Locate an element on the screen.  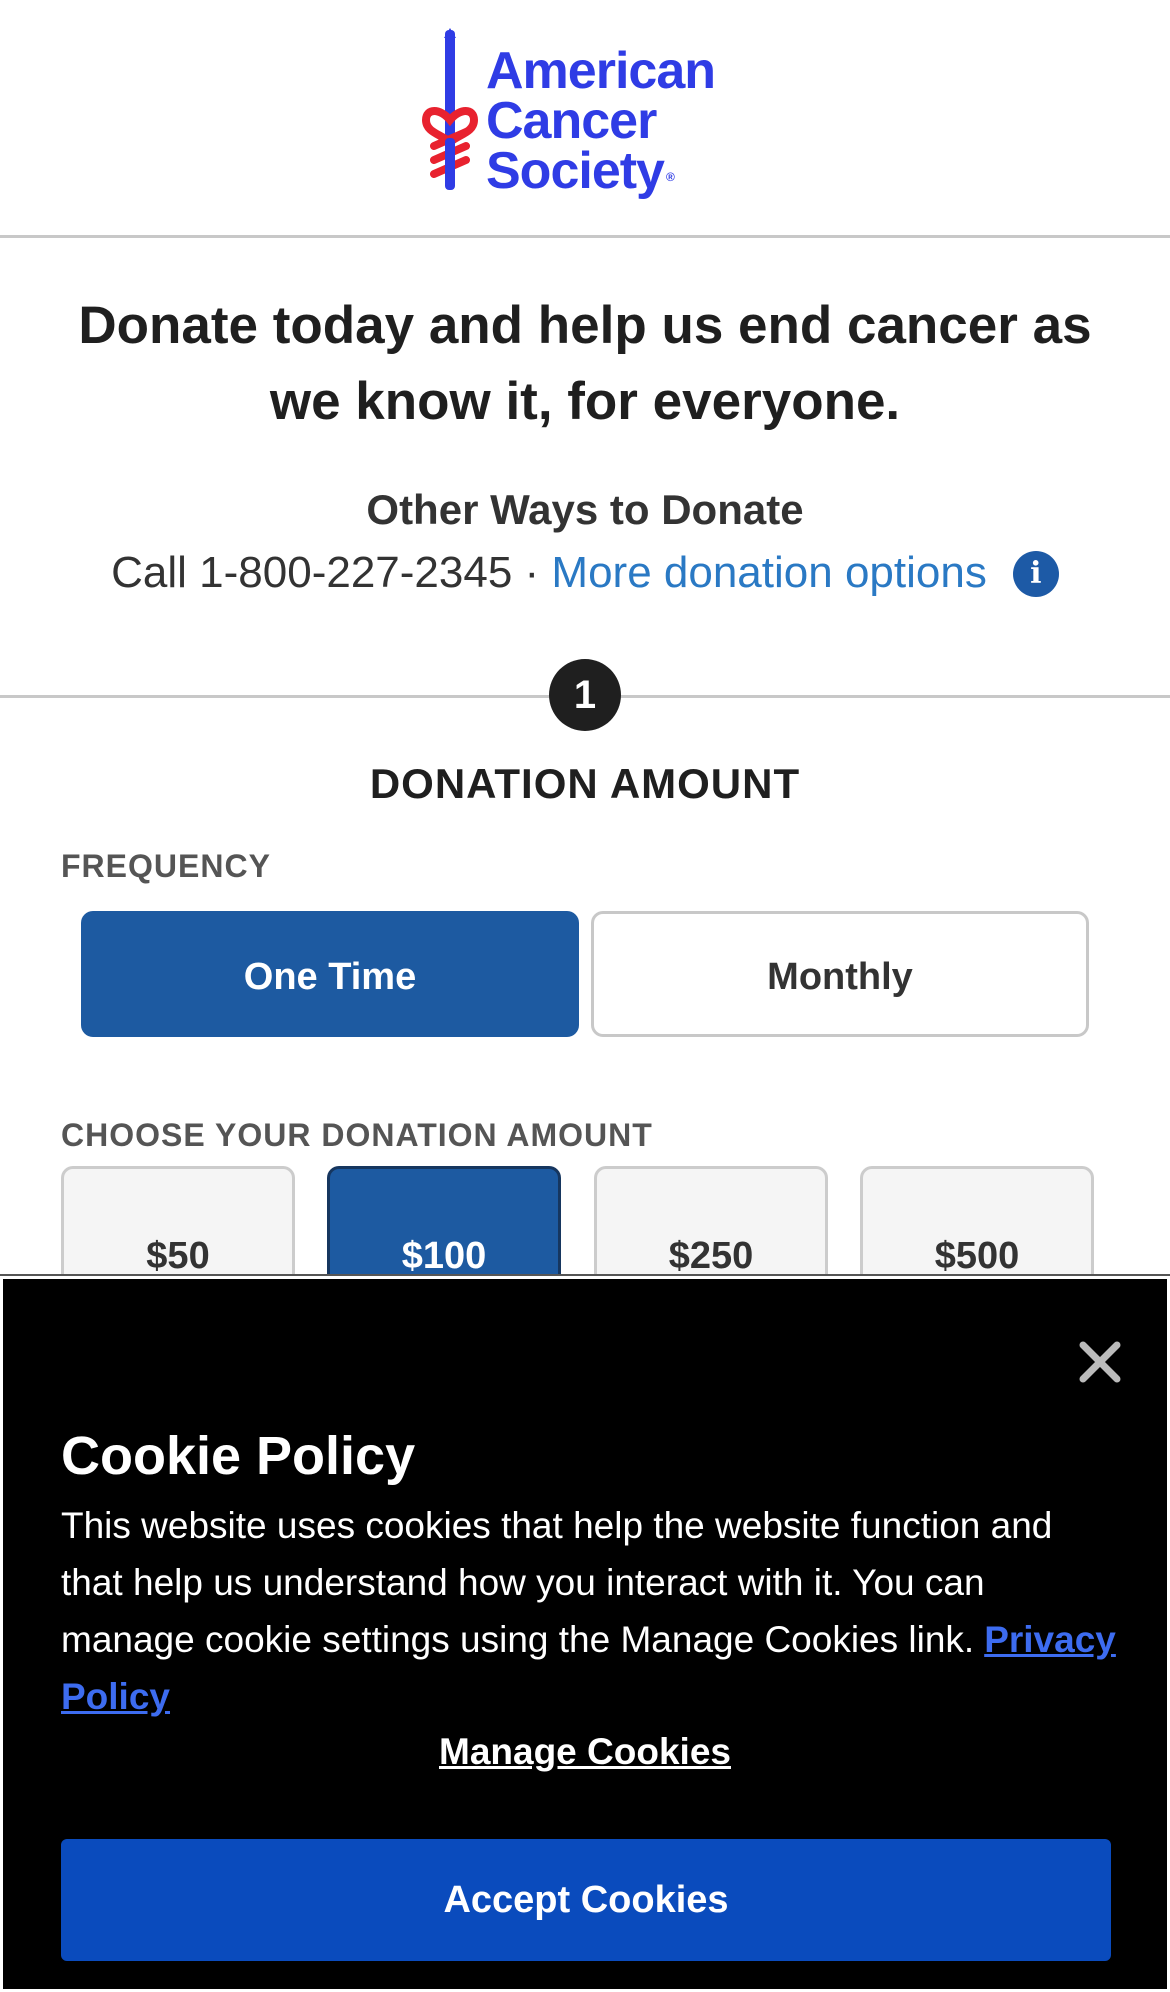
call-phone-text: Call 1-800-227-2345 · is located at coordinates (331, 572).